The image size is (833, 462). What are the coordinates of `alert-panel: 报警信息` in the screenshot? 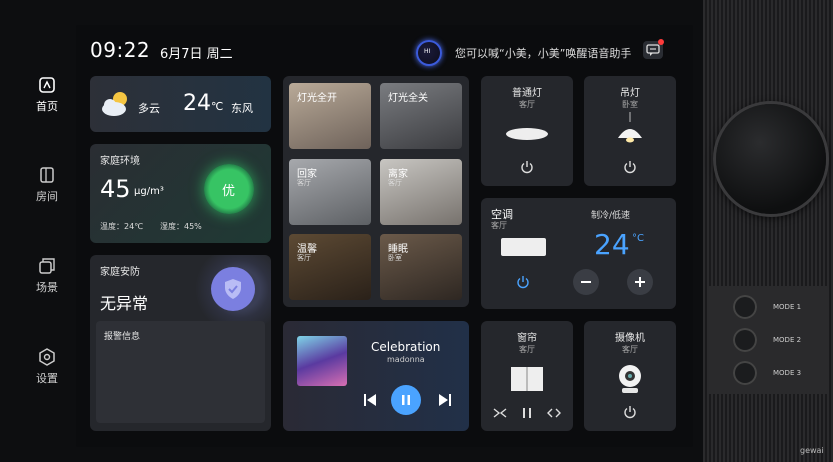 It's located at (180, 372).